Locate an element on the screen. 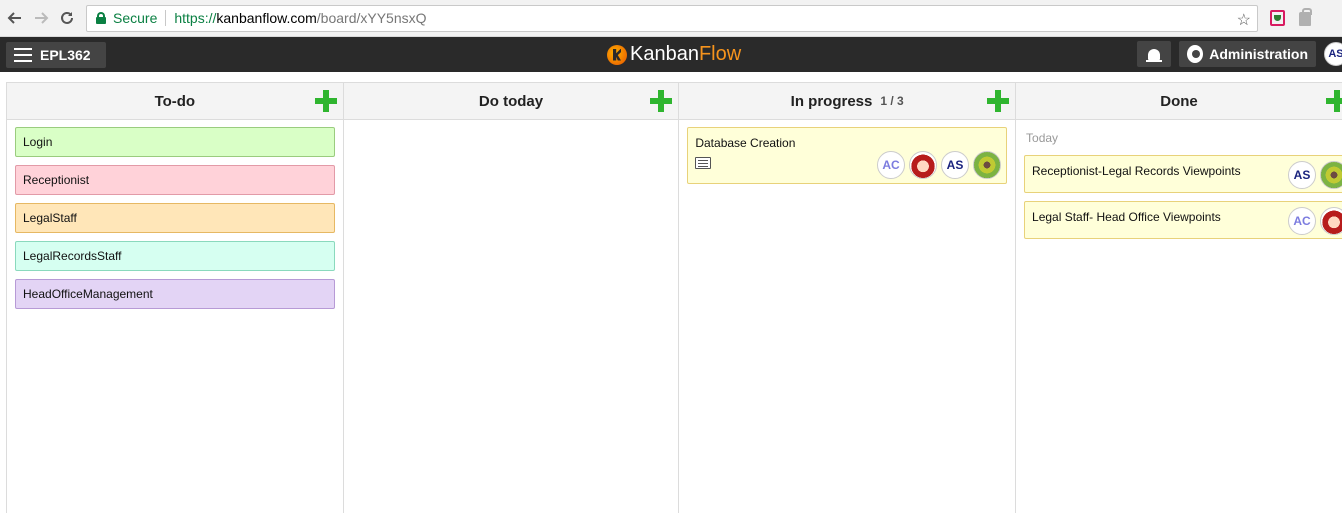  board-menu-button: EPL362 is located at coordinates (56, 54).